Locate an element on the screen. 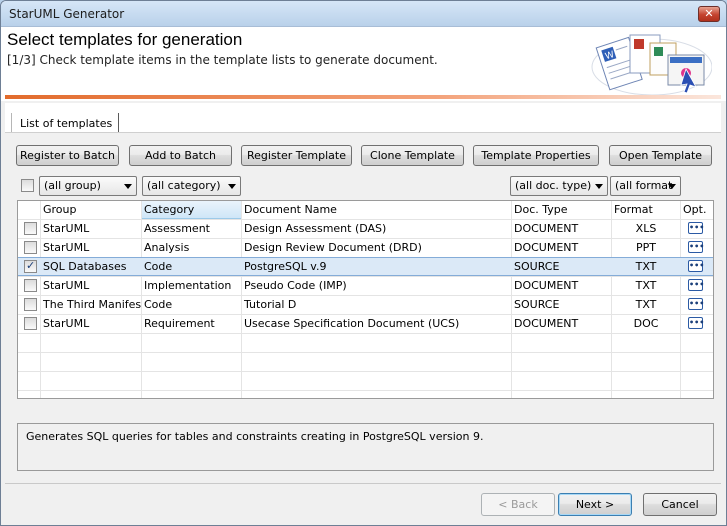 This screenshot has height=526, width=727. cell-category: Requirement is located at coordinates (179, 323).